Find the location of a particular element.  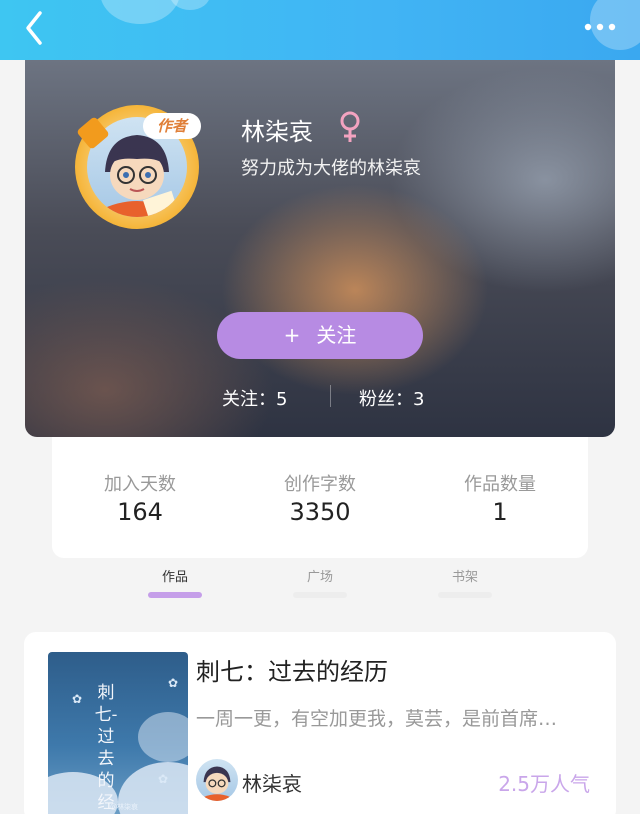

stat-label: 作品数量 is located at coordinates (500, 484).